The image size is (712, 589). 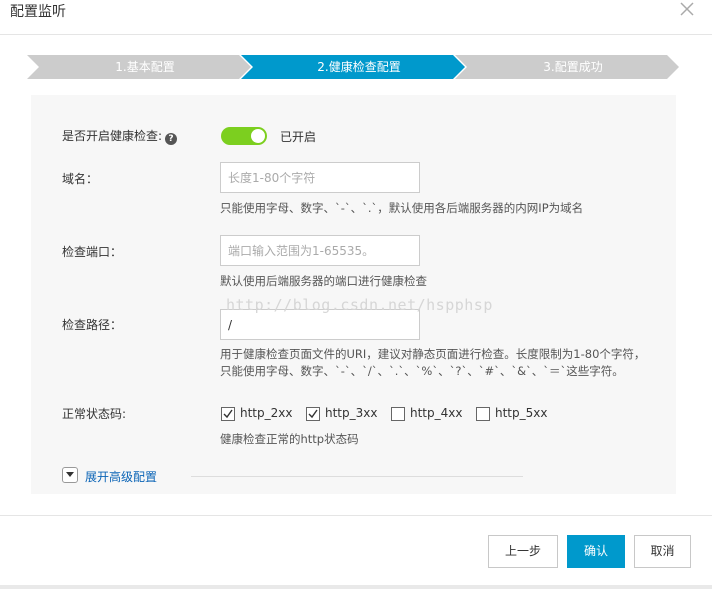 What do you see at coordinates (436, 413) in the screenshot?
I see `checkbox-label: http_4xx` at bounding box center [436, 413].